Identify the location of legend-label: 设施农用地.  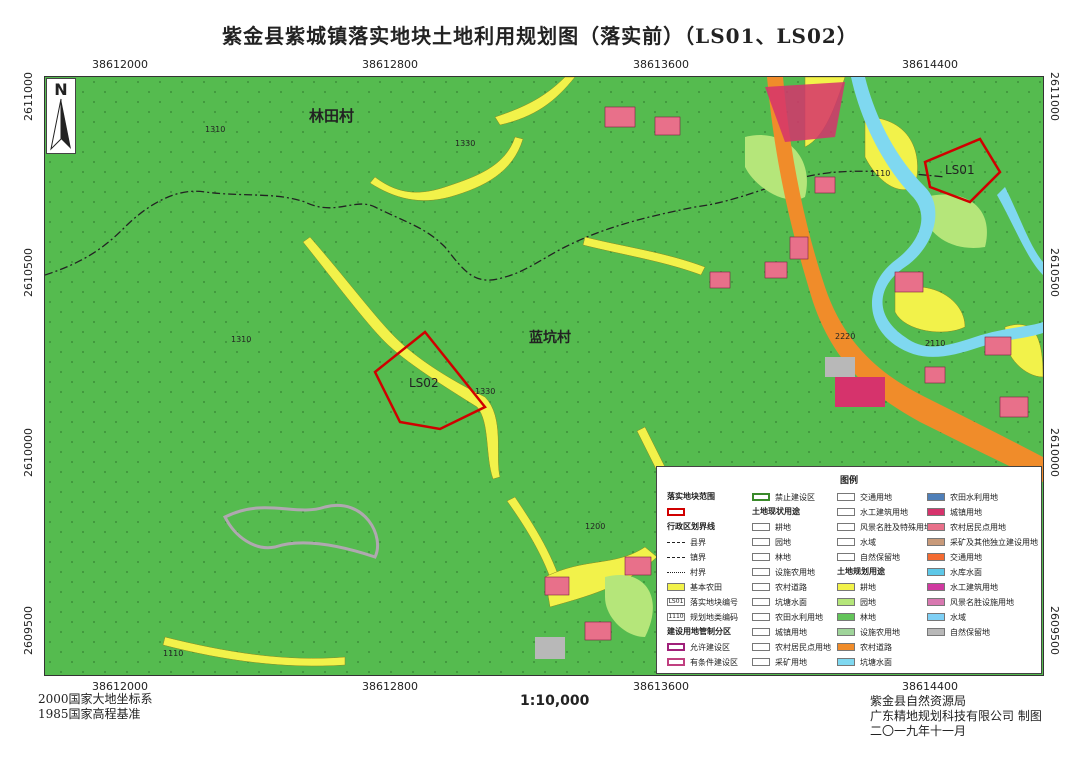
(795, 572).